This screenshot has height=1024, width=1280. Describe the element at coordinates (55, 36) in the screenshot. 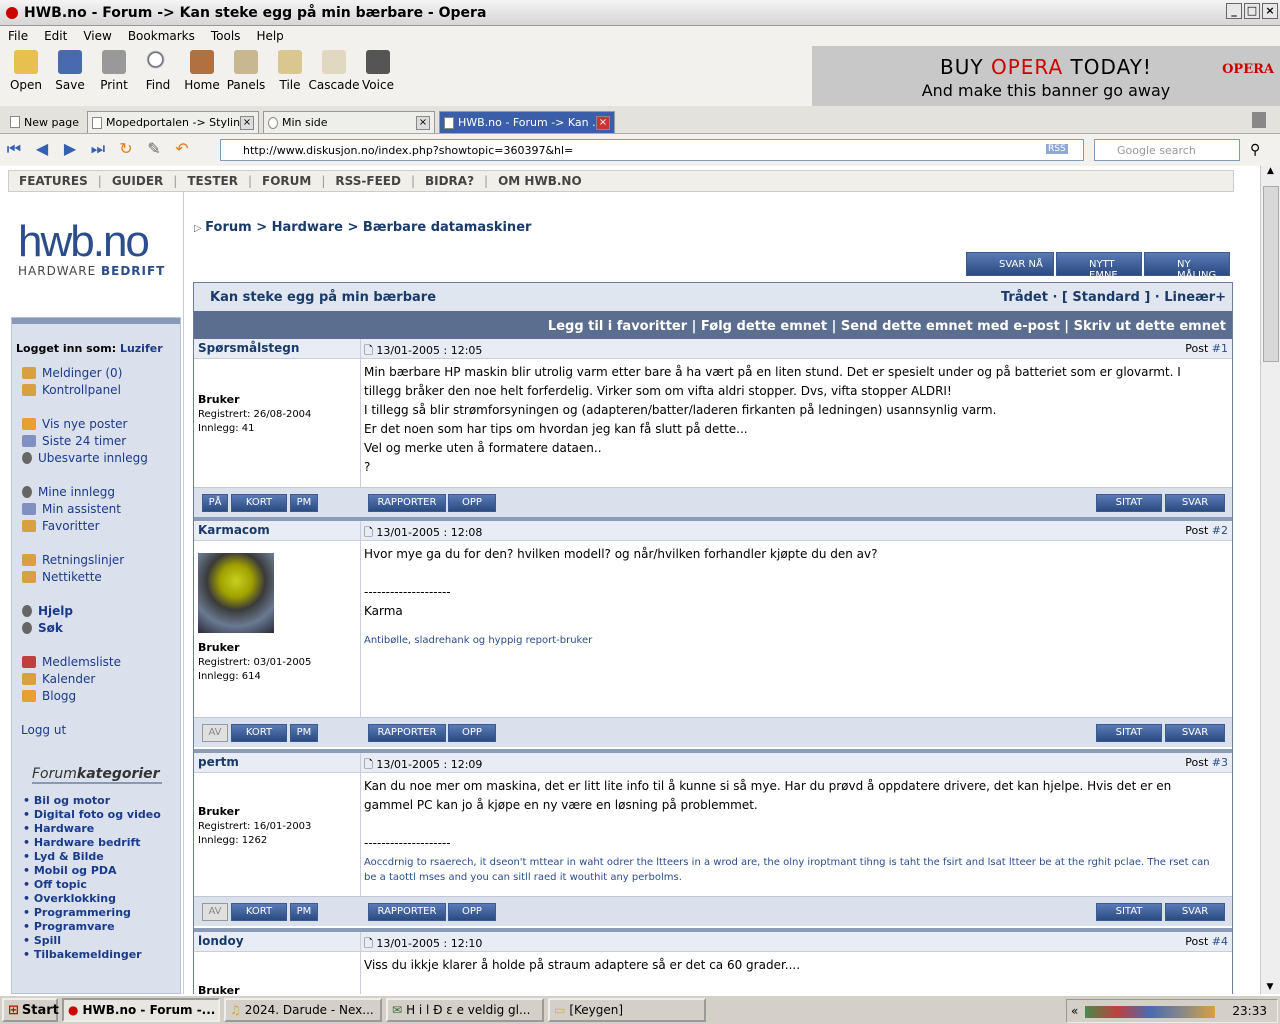

I see `menu-edit: Edit` at that location.